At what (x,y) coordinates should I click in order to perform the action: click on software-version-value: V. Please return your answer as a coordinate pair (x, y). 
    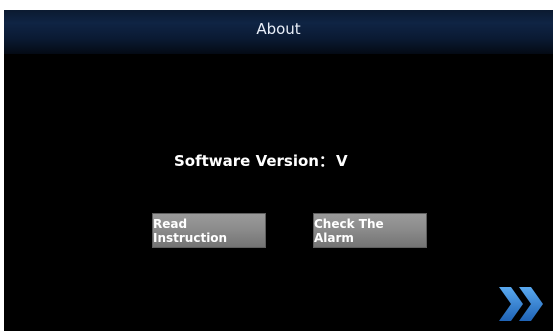
    Looking at the image, I should click on (342, 161).